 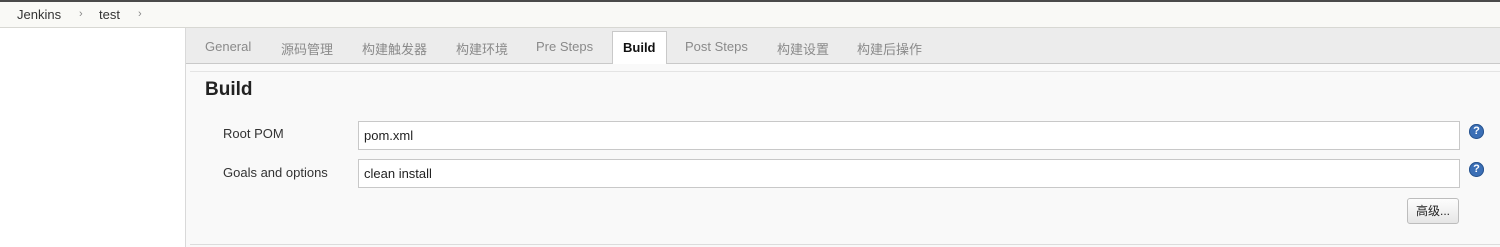 I want to click on tab-build: Build, so click(x=639, y=47).